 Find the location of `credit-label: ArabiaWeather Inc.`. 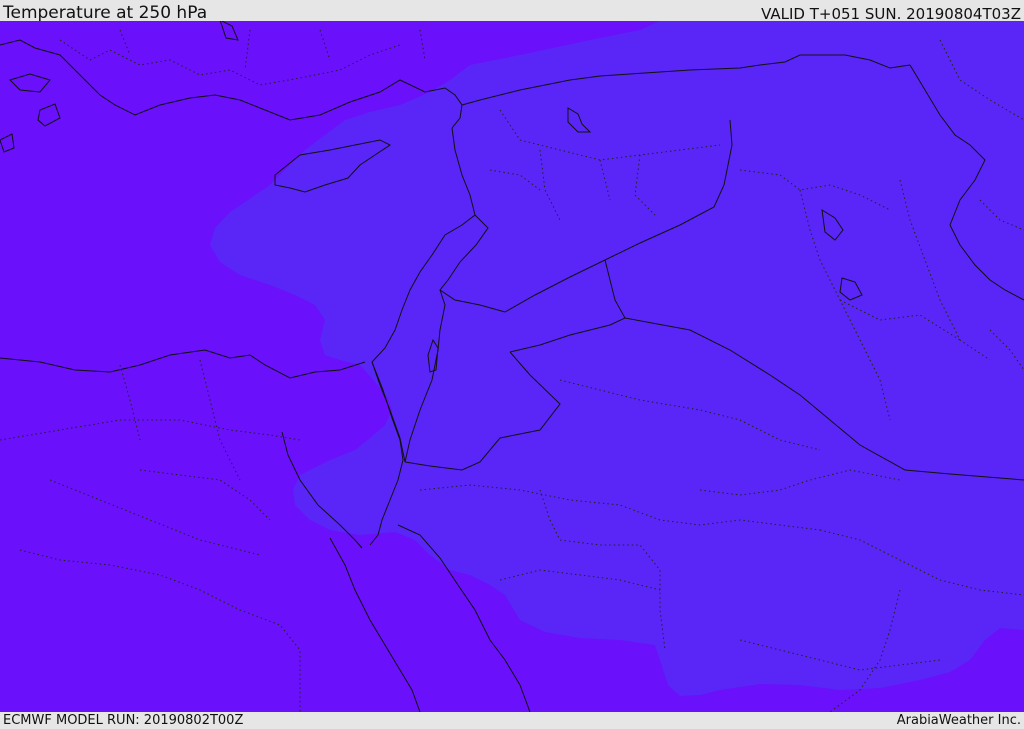

credit-label: ArabiaWeather Inc. is located at coordinates (958, 720).